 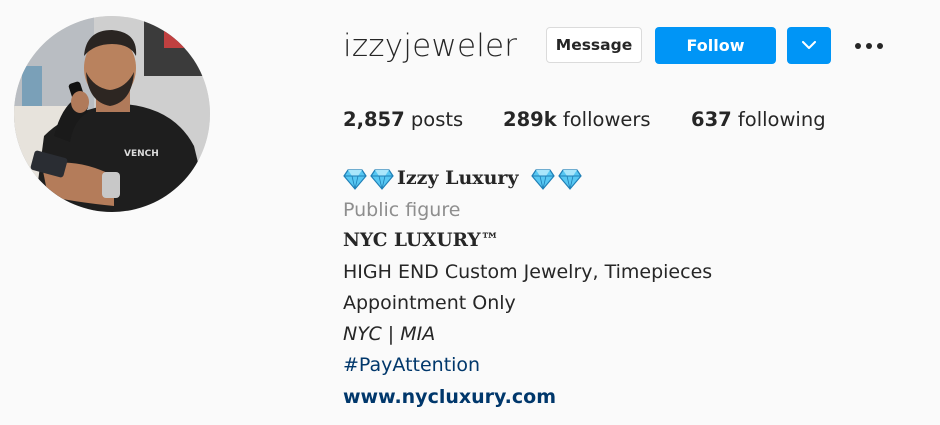 I want to click on bio-line-services: HIGH END Custom Jewelry, Timepieces, so click(x=528, y=272).